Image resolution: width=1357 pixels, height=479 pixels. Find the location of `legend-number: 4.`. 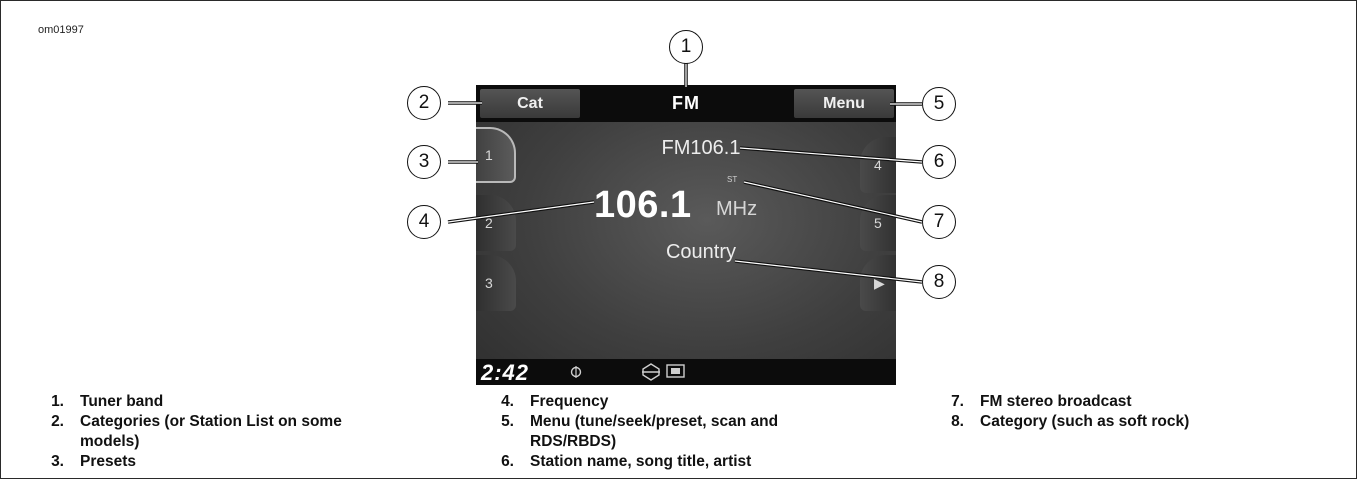

legend-number: 4. is located at coordinates (507, 401).